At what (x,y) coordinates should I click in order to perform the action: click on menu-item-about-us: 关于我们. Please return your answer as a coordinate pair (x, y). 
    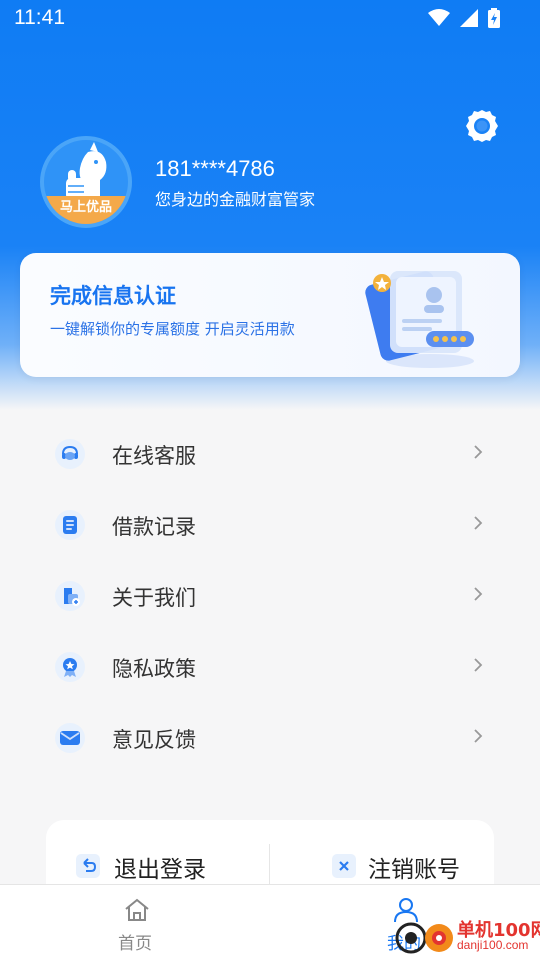
    Looking at the image, I should click on (270, 595).